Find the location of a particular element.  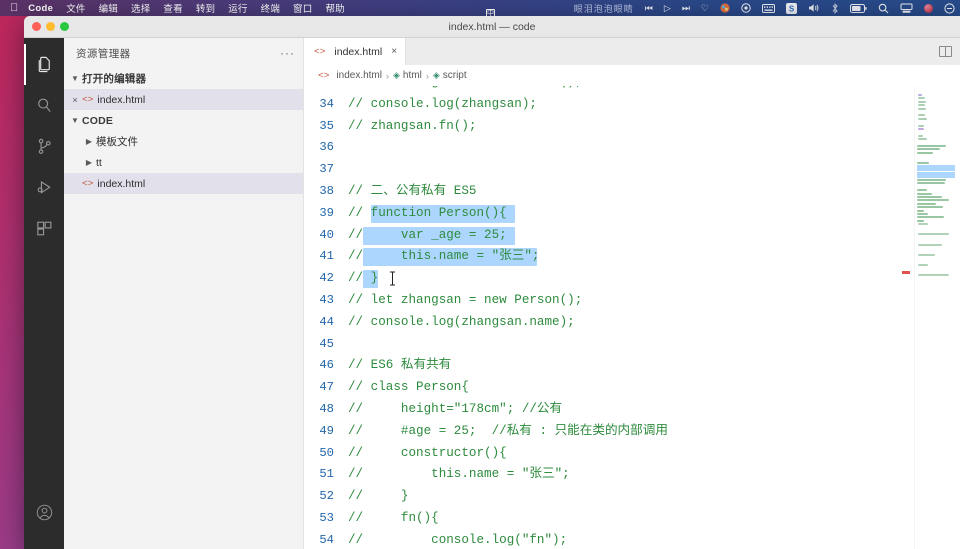

display-icon is located at coordinates (906, 8).